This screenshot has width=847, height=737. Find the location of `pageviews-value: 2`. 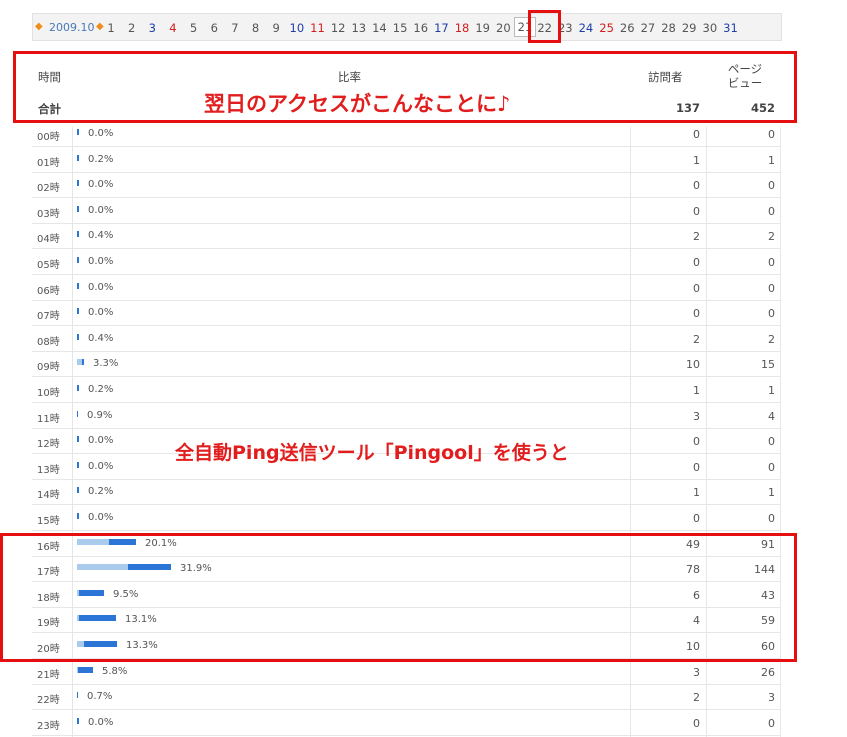

pageviews-value: 2 is located at coordinates (771, 339).